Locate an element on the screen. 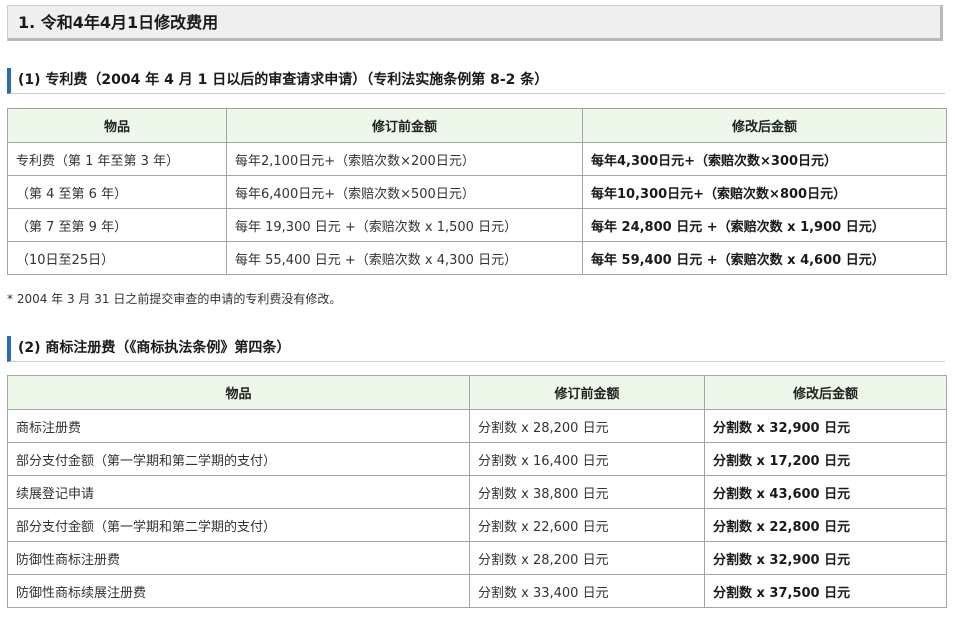 The width and height of the screenshot is (955, 622). item-cell: 续展登记申请 is located at coordinates (238, 492).